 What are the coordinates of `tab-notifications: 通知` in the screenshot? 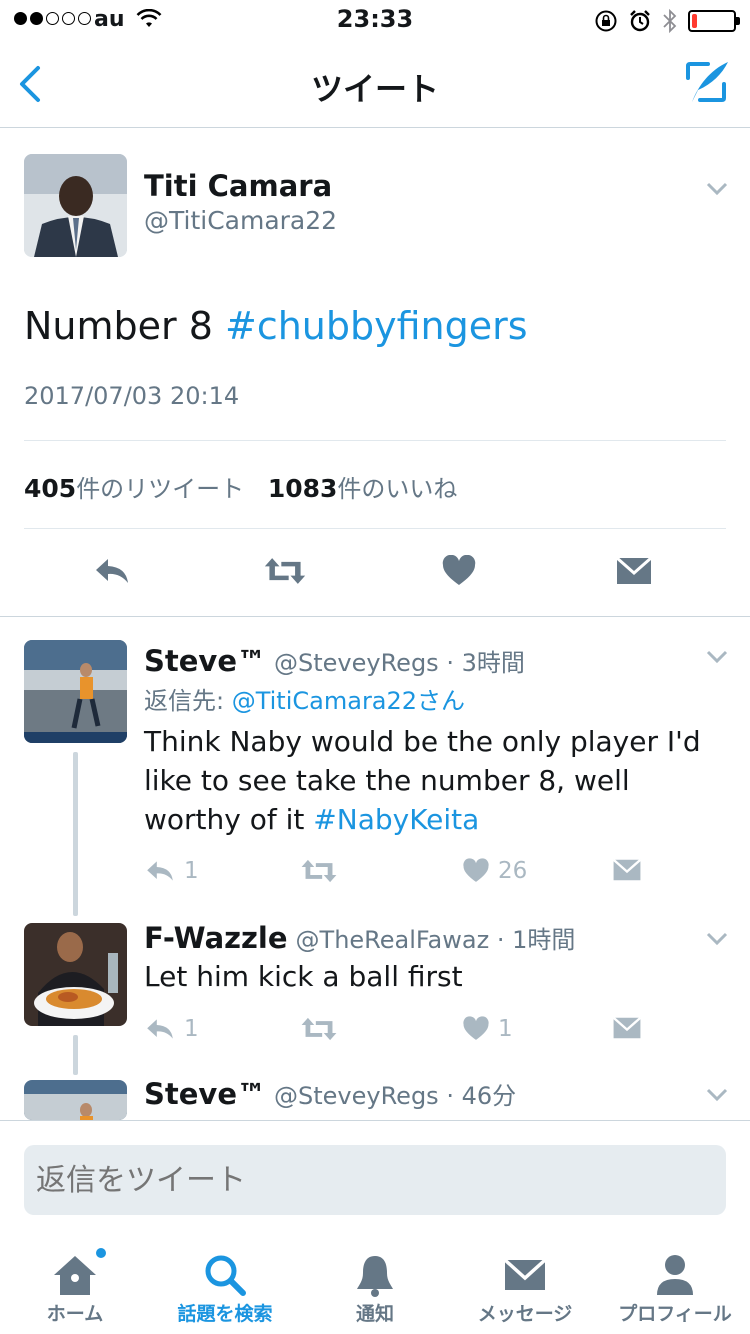 It's located at (375, 1283).